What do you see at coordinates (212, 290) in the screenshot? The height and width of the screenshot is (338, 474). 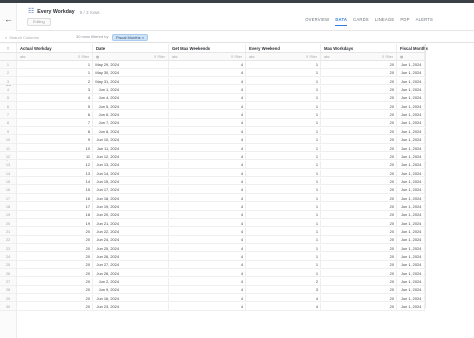 I see `table-row: 28 20 Jun 9, 2024 4 3 20 Jun 1, 2024` at bounding box center [212, 290].